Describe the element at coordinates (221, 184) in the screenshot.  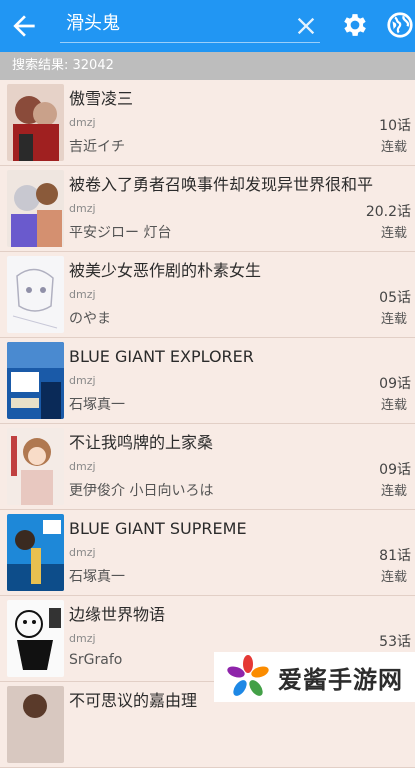
I see `item-title: 被卷入了勇者召唤事件却发现异世界很和平` at that location.